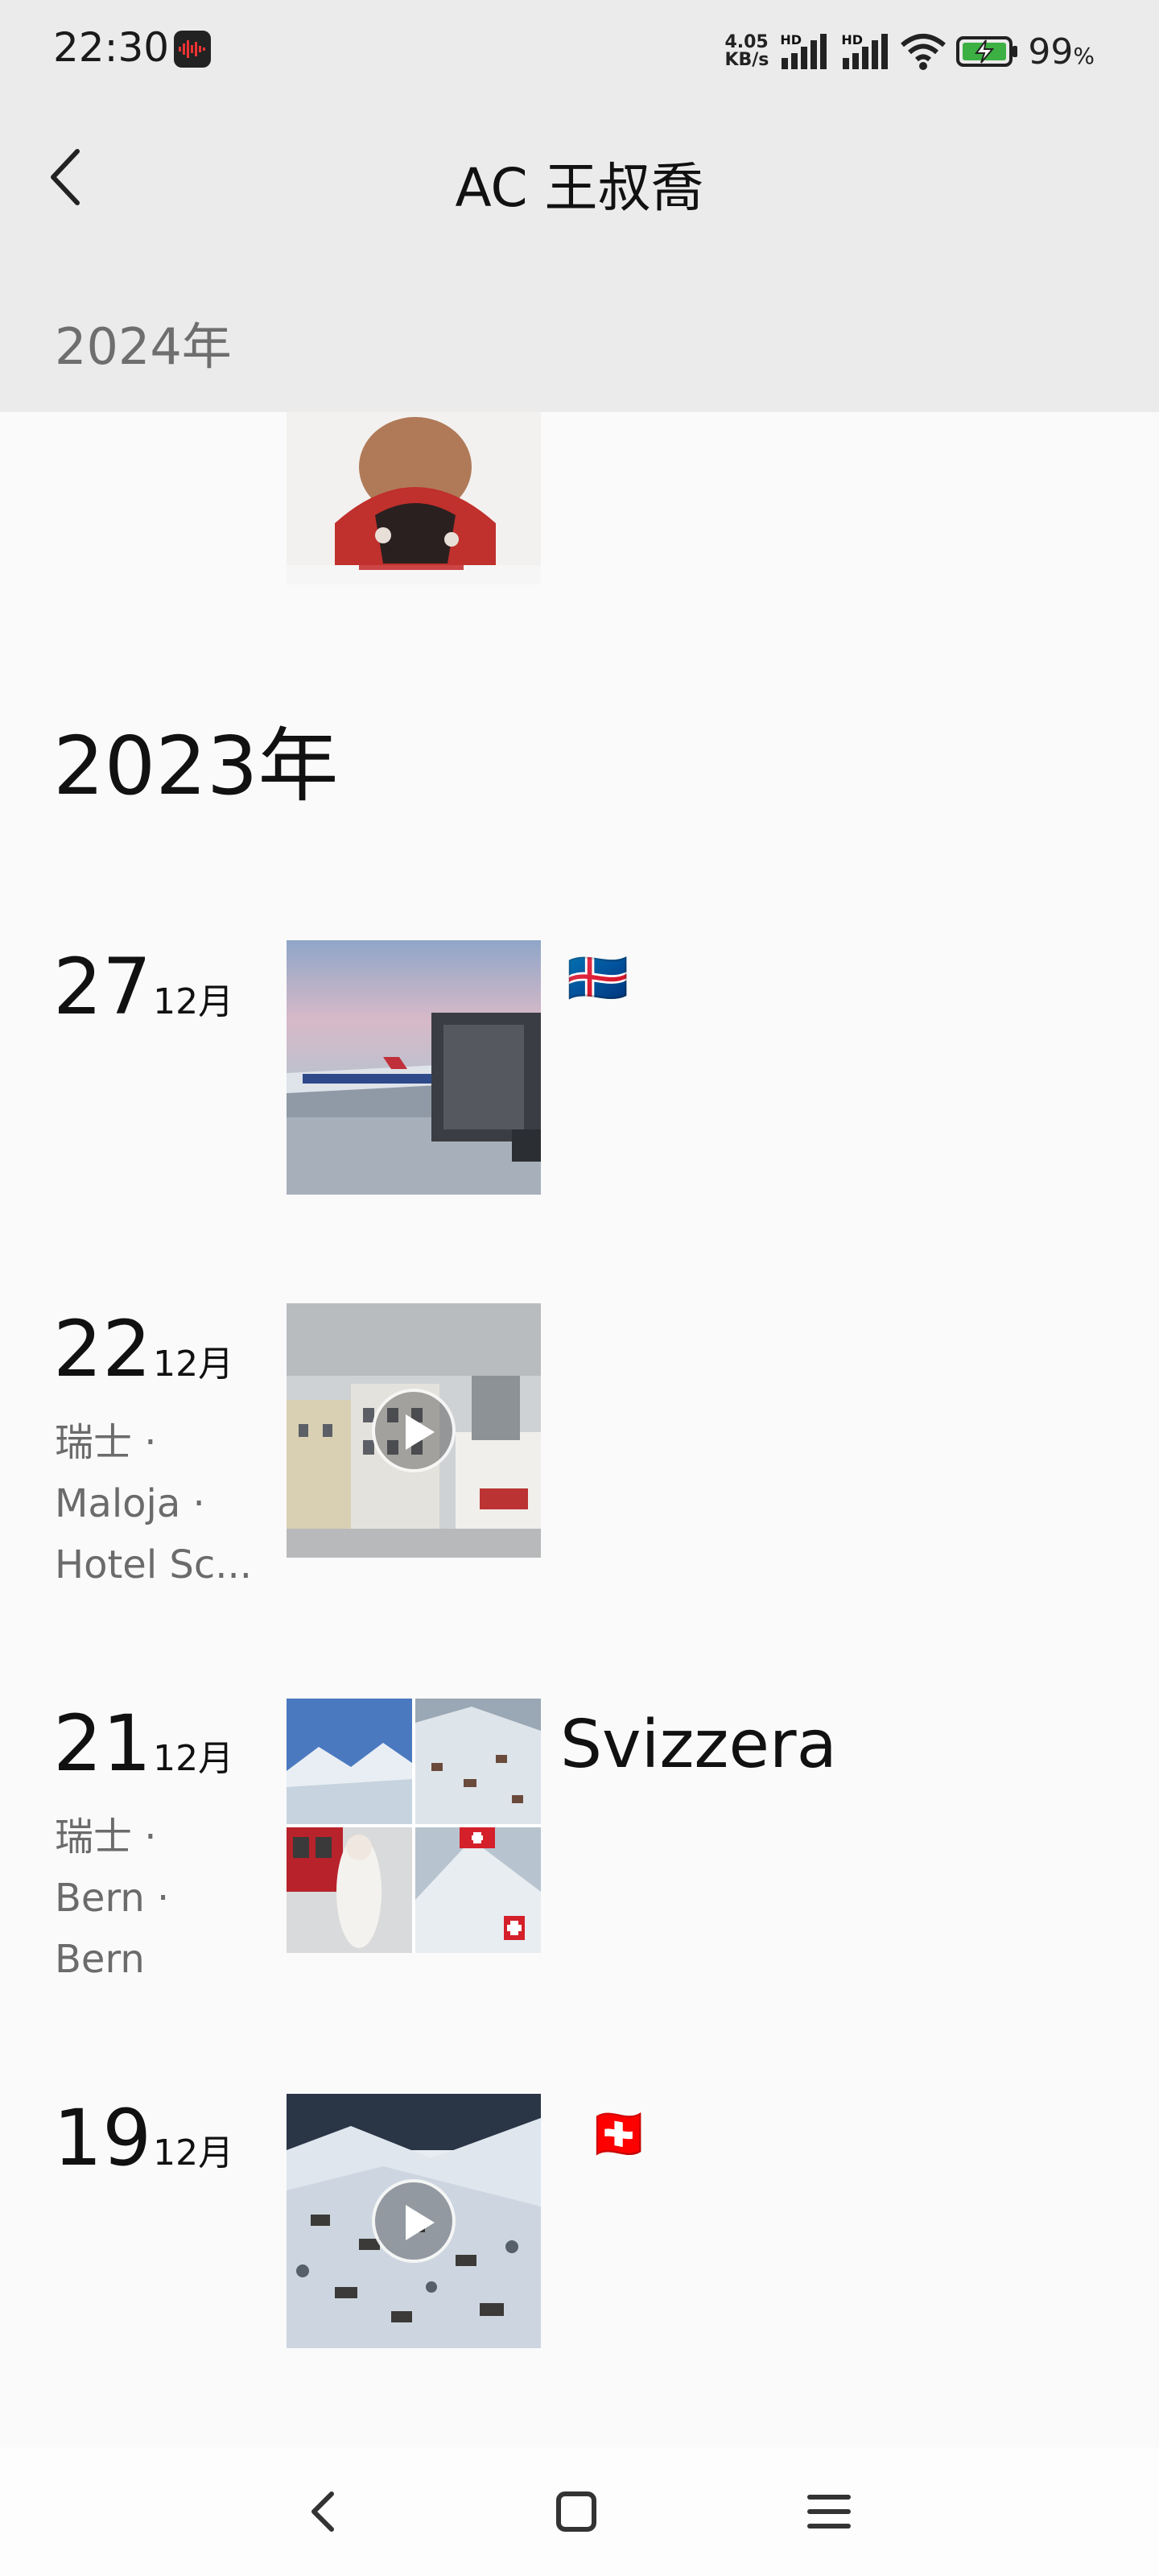  What do you see at coordinates (579, 188) in the screenshot?
I see `page-title: AC 王叔喬` at bounding box center [579, 188].